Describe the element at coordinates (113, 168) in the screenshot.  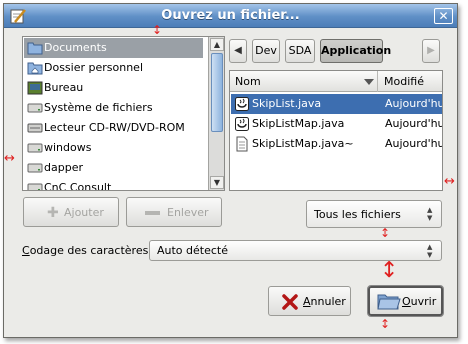
I see `place-item: dapper` at that location.